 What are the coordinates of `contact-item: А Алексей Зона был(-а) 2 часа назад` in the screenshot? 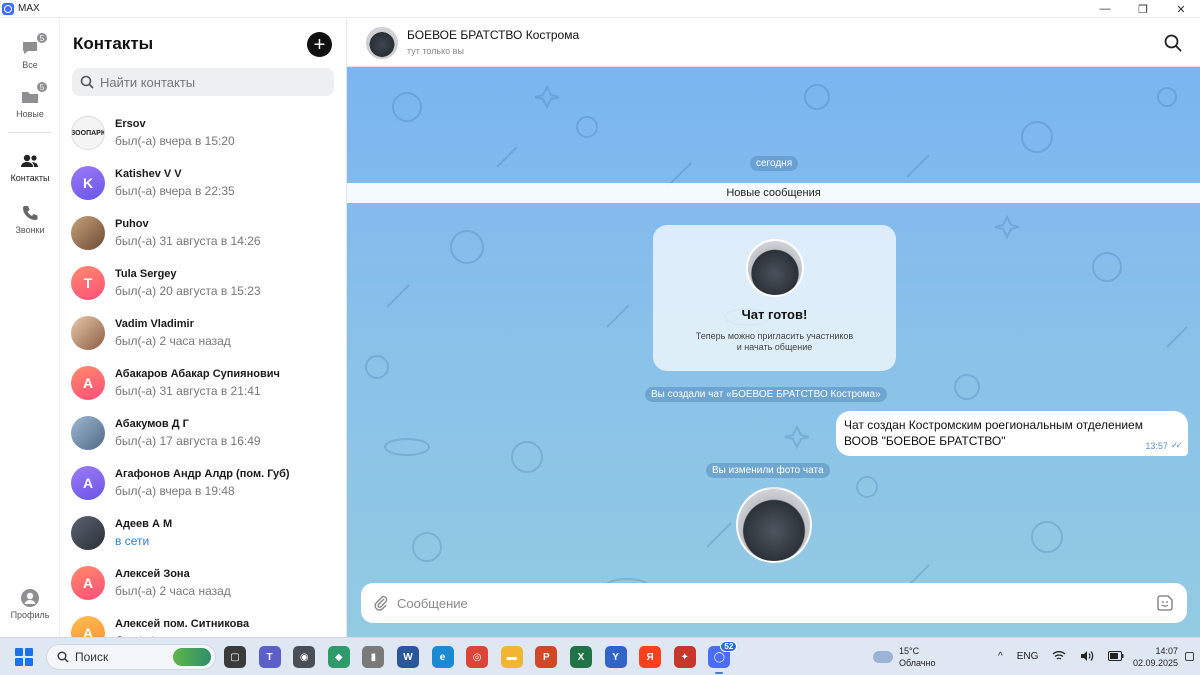 It's located at (203, 583).